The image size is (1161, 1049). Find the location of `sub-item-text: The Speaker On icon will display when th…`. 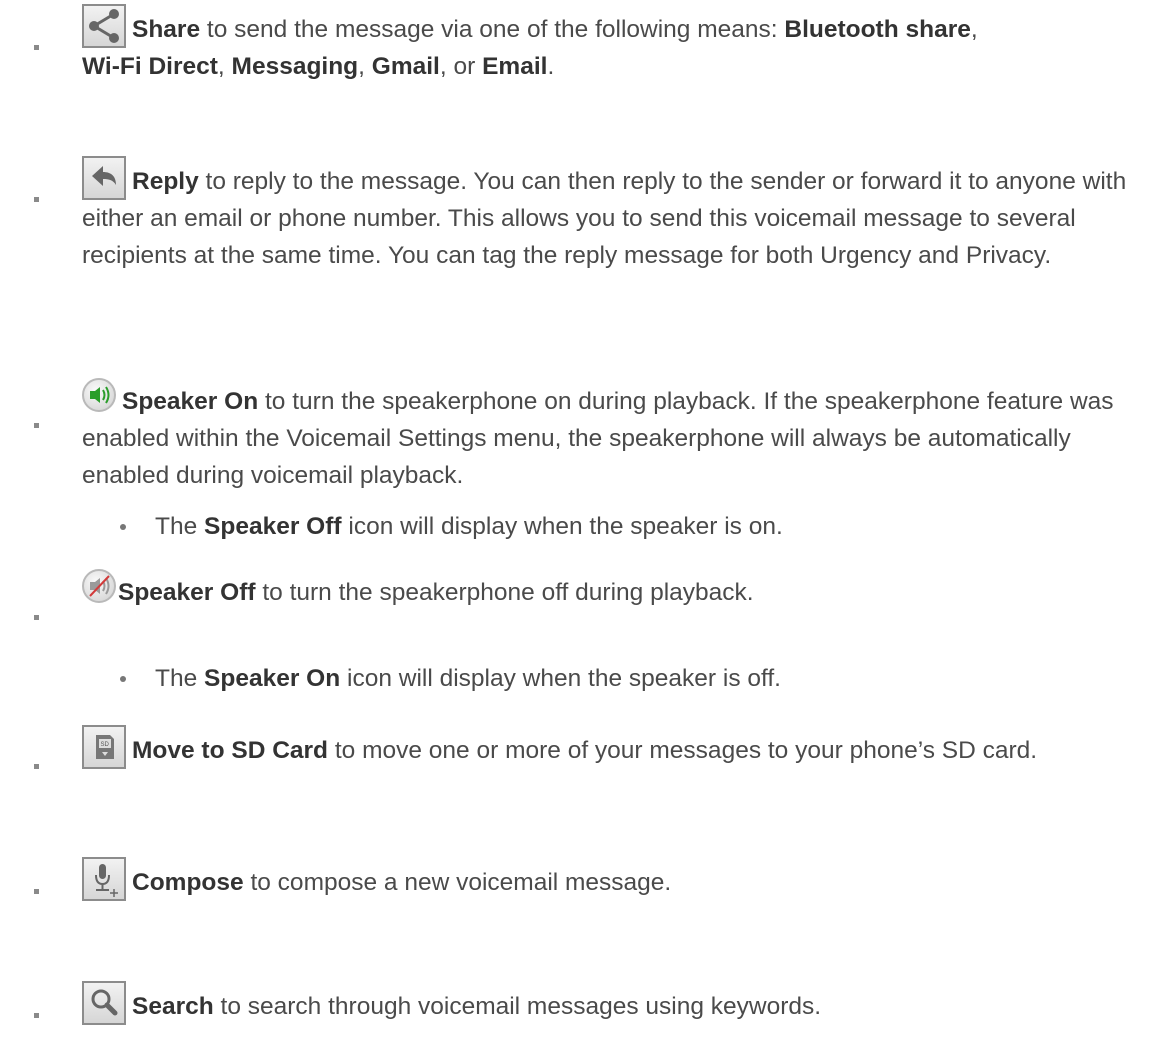

sub-item-text: The Speaker On icon will display when th… is located at coordinates (468, 678).